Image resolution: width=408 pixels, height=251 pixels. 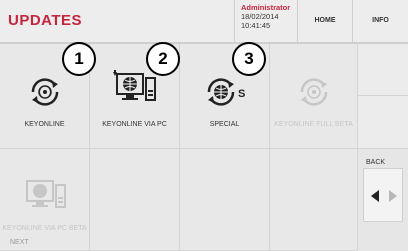 I want to click on callout-badge-2: 2, so click(x=163, y=59).